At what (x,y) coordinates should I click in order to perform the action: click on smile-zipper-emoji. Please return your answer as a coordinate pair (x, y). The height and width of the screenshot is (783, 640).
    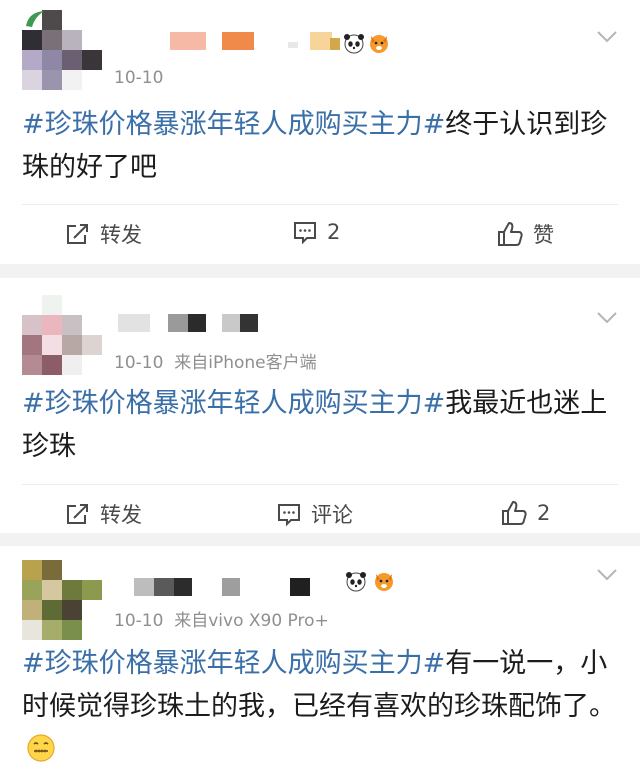
    Looking at the image, I should click on (41, 748).